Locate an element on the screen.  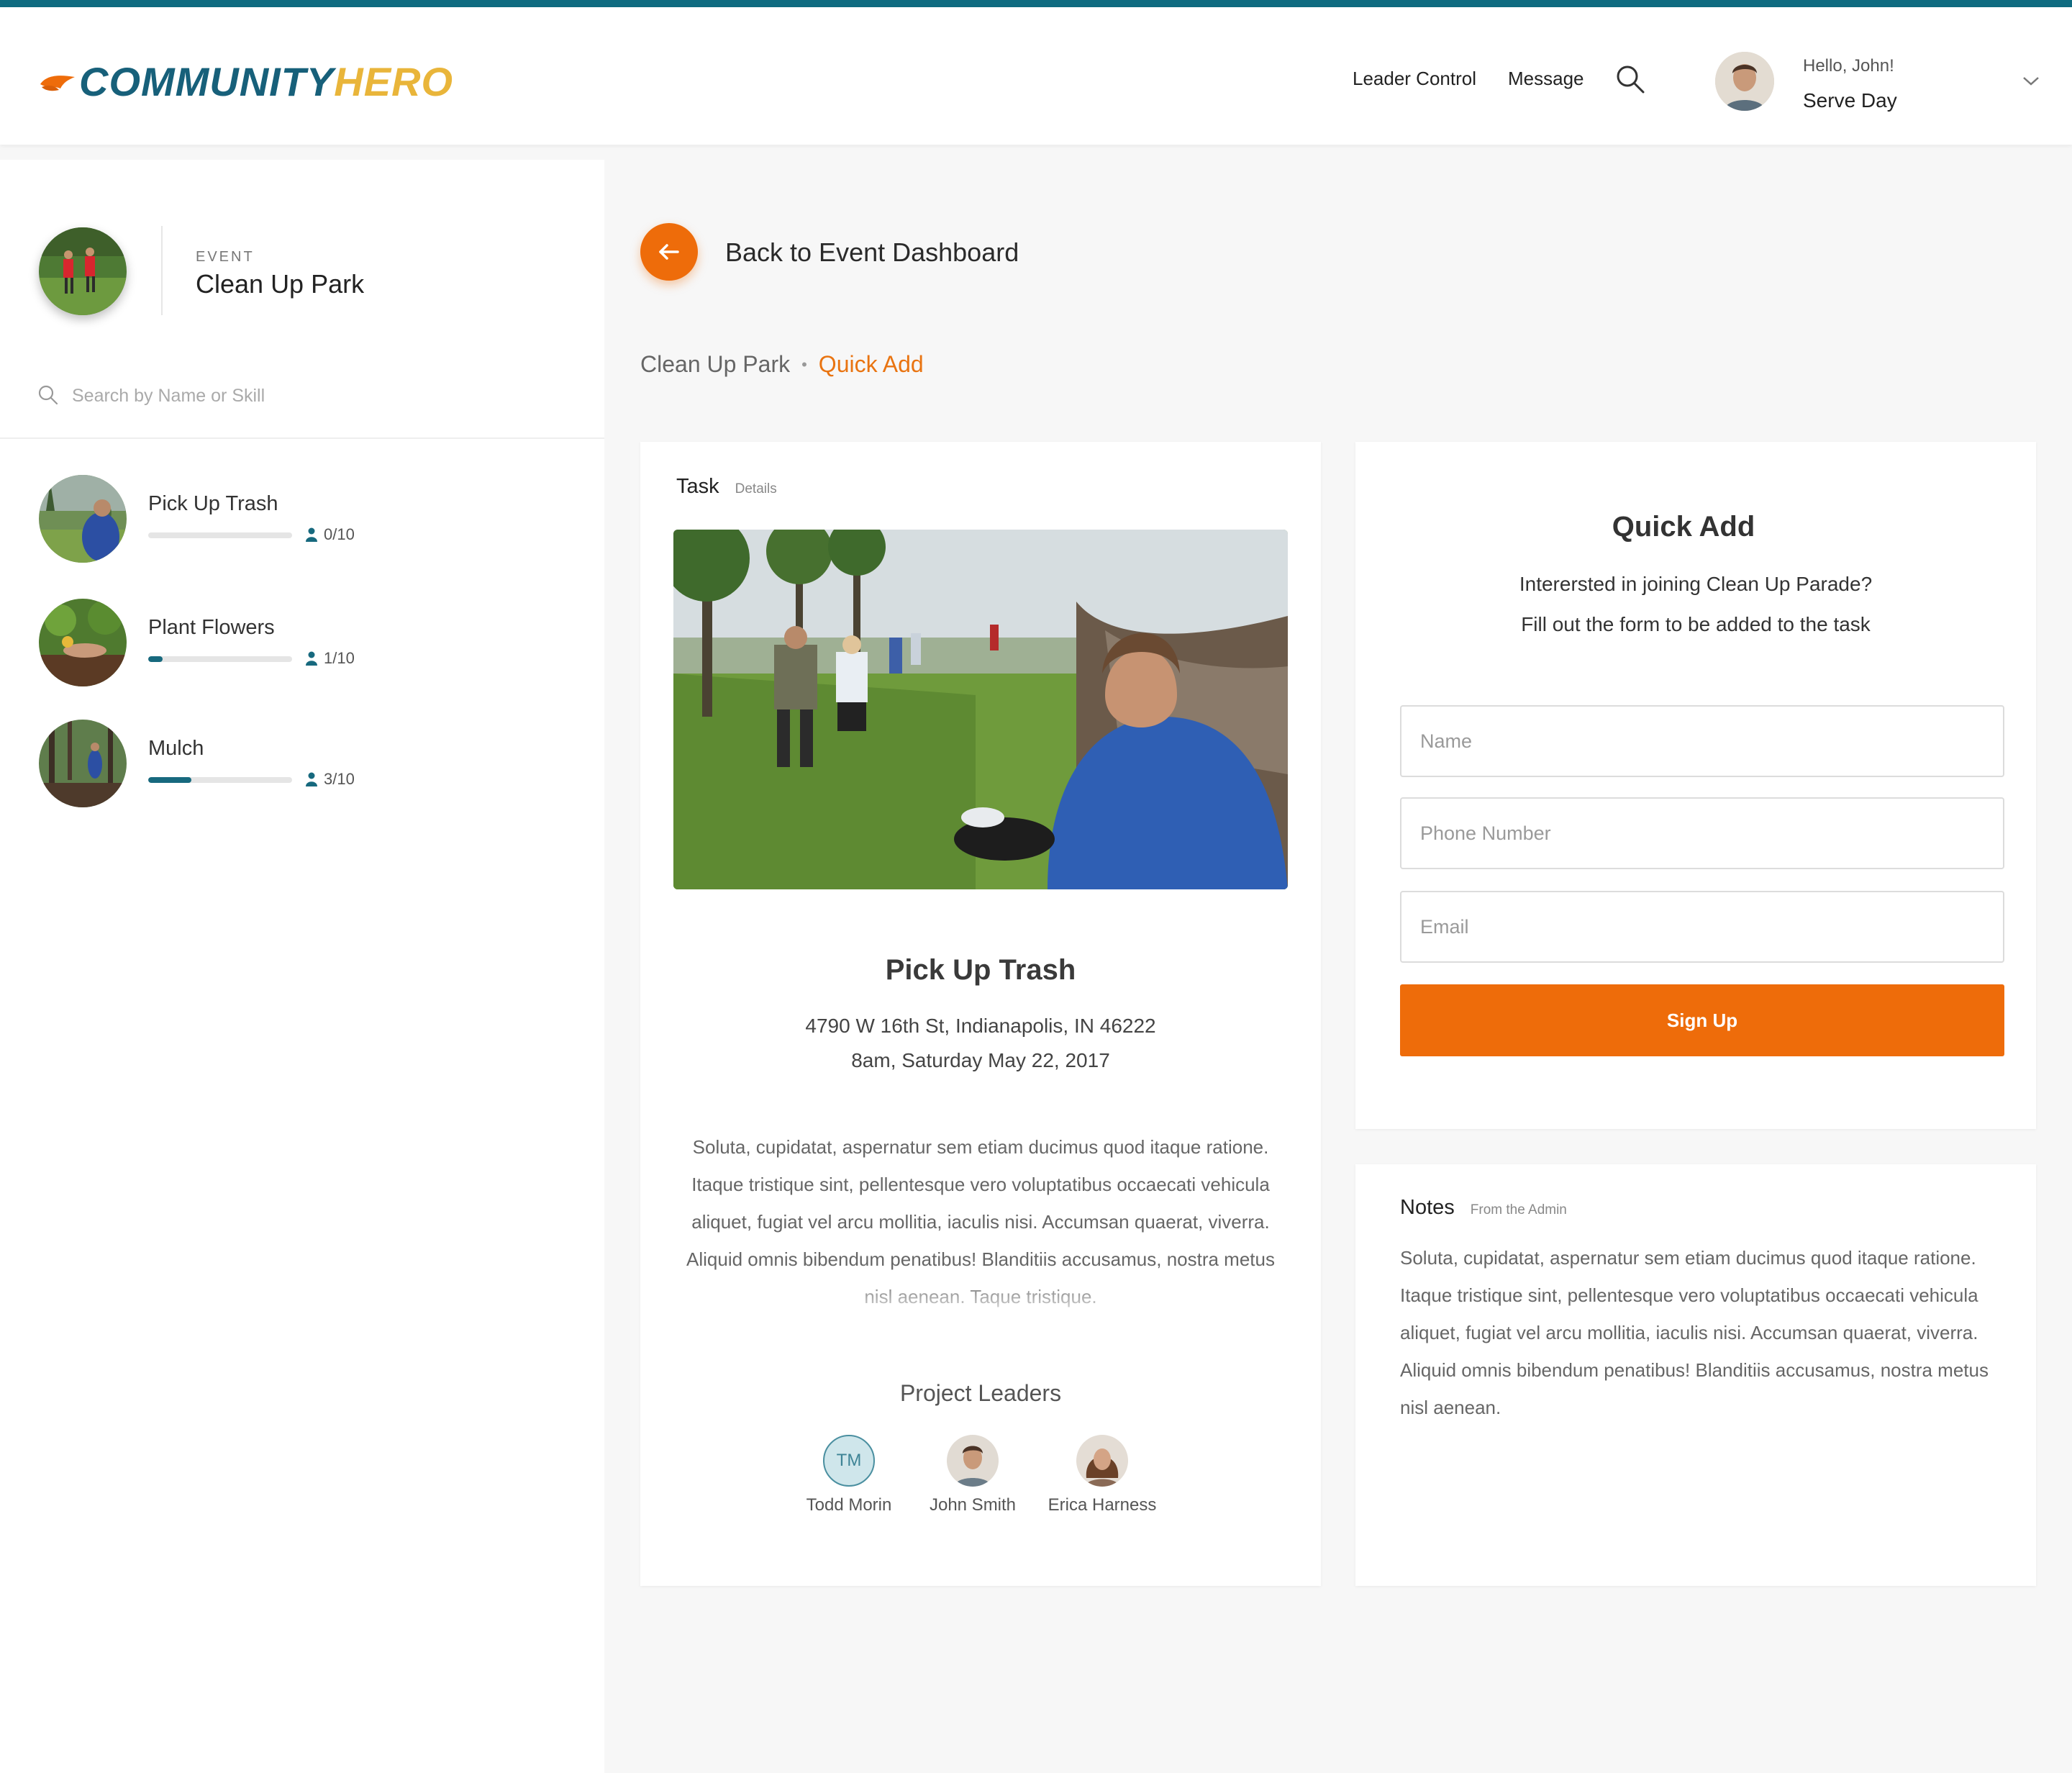
task-photo is located at coordinates (980, 709).